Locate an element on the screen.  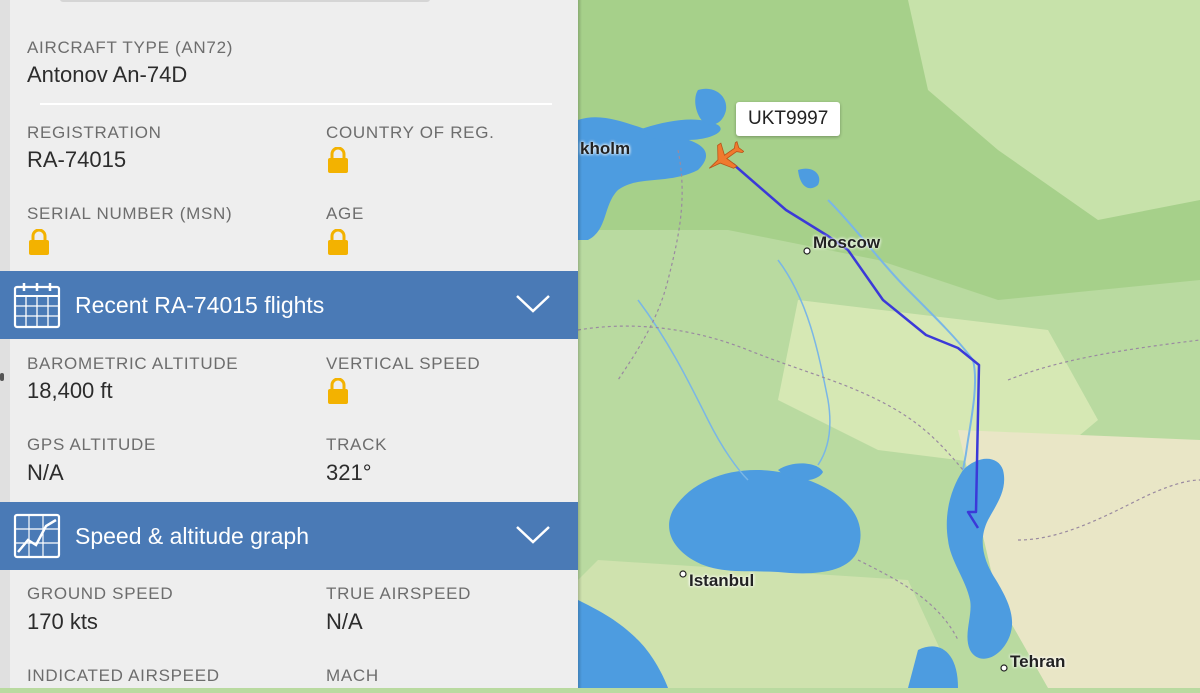
registration-label: REGISTRATION is located at coordinates (94, 132).